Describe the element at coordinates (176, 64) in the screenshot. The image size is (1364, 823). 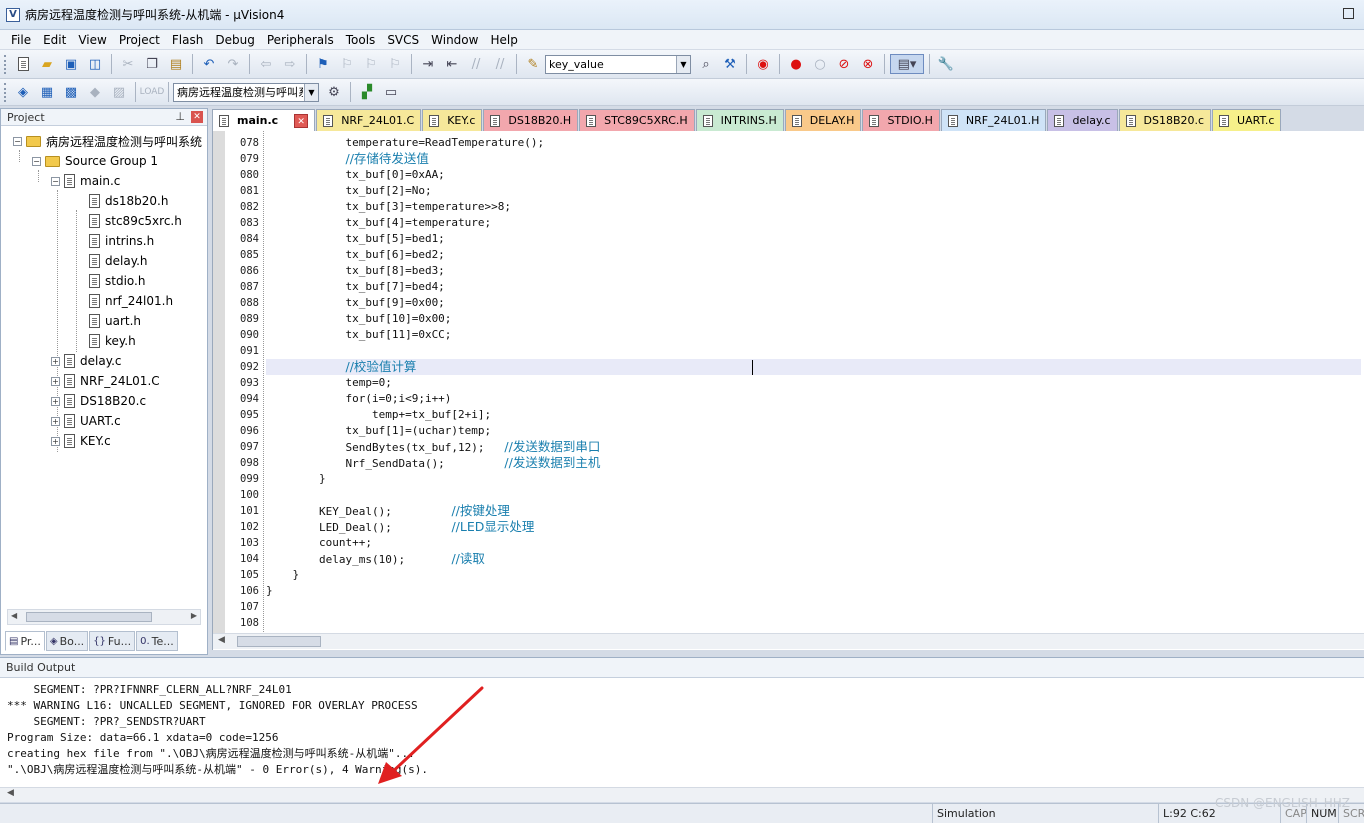
I see `paste-icon: ▤` at that location.